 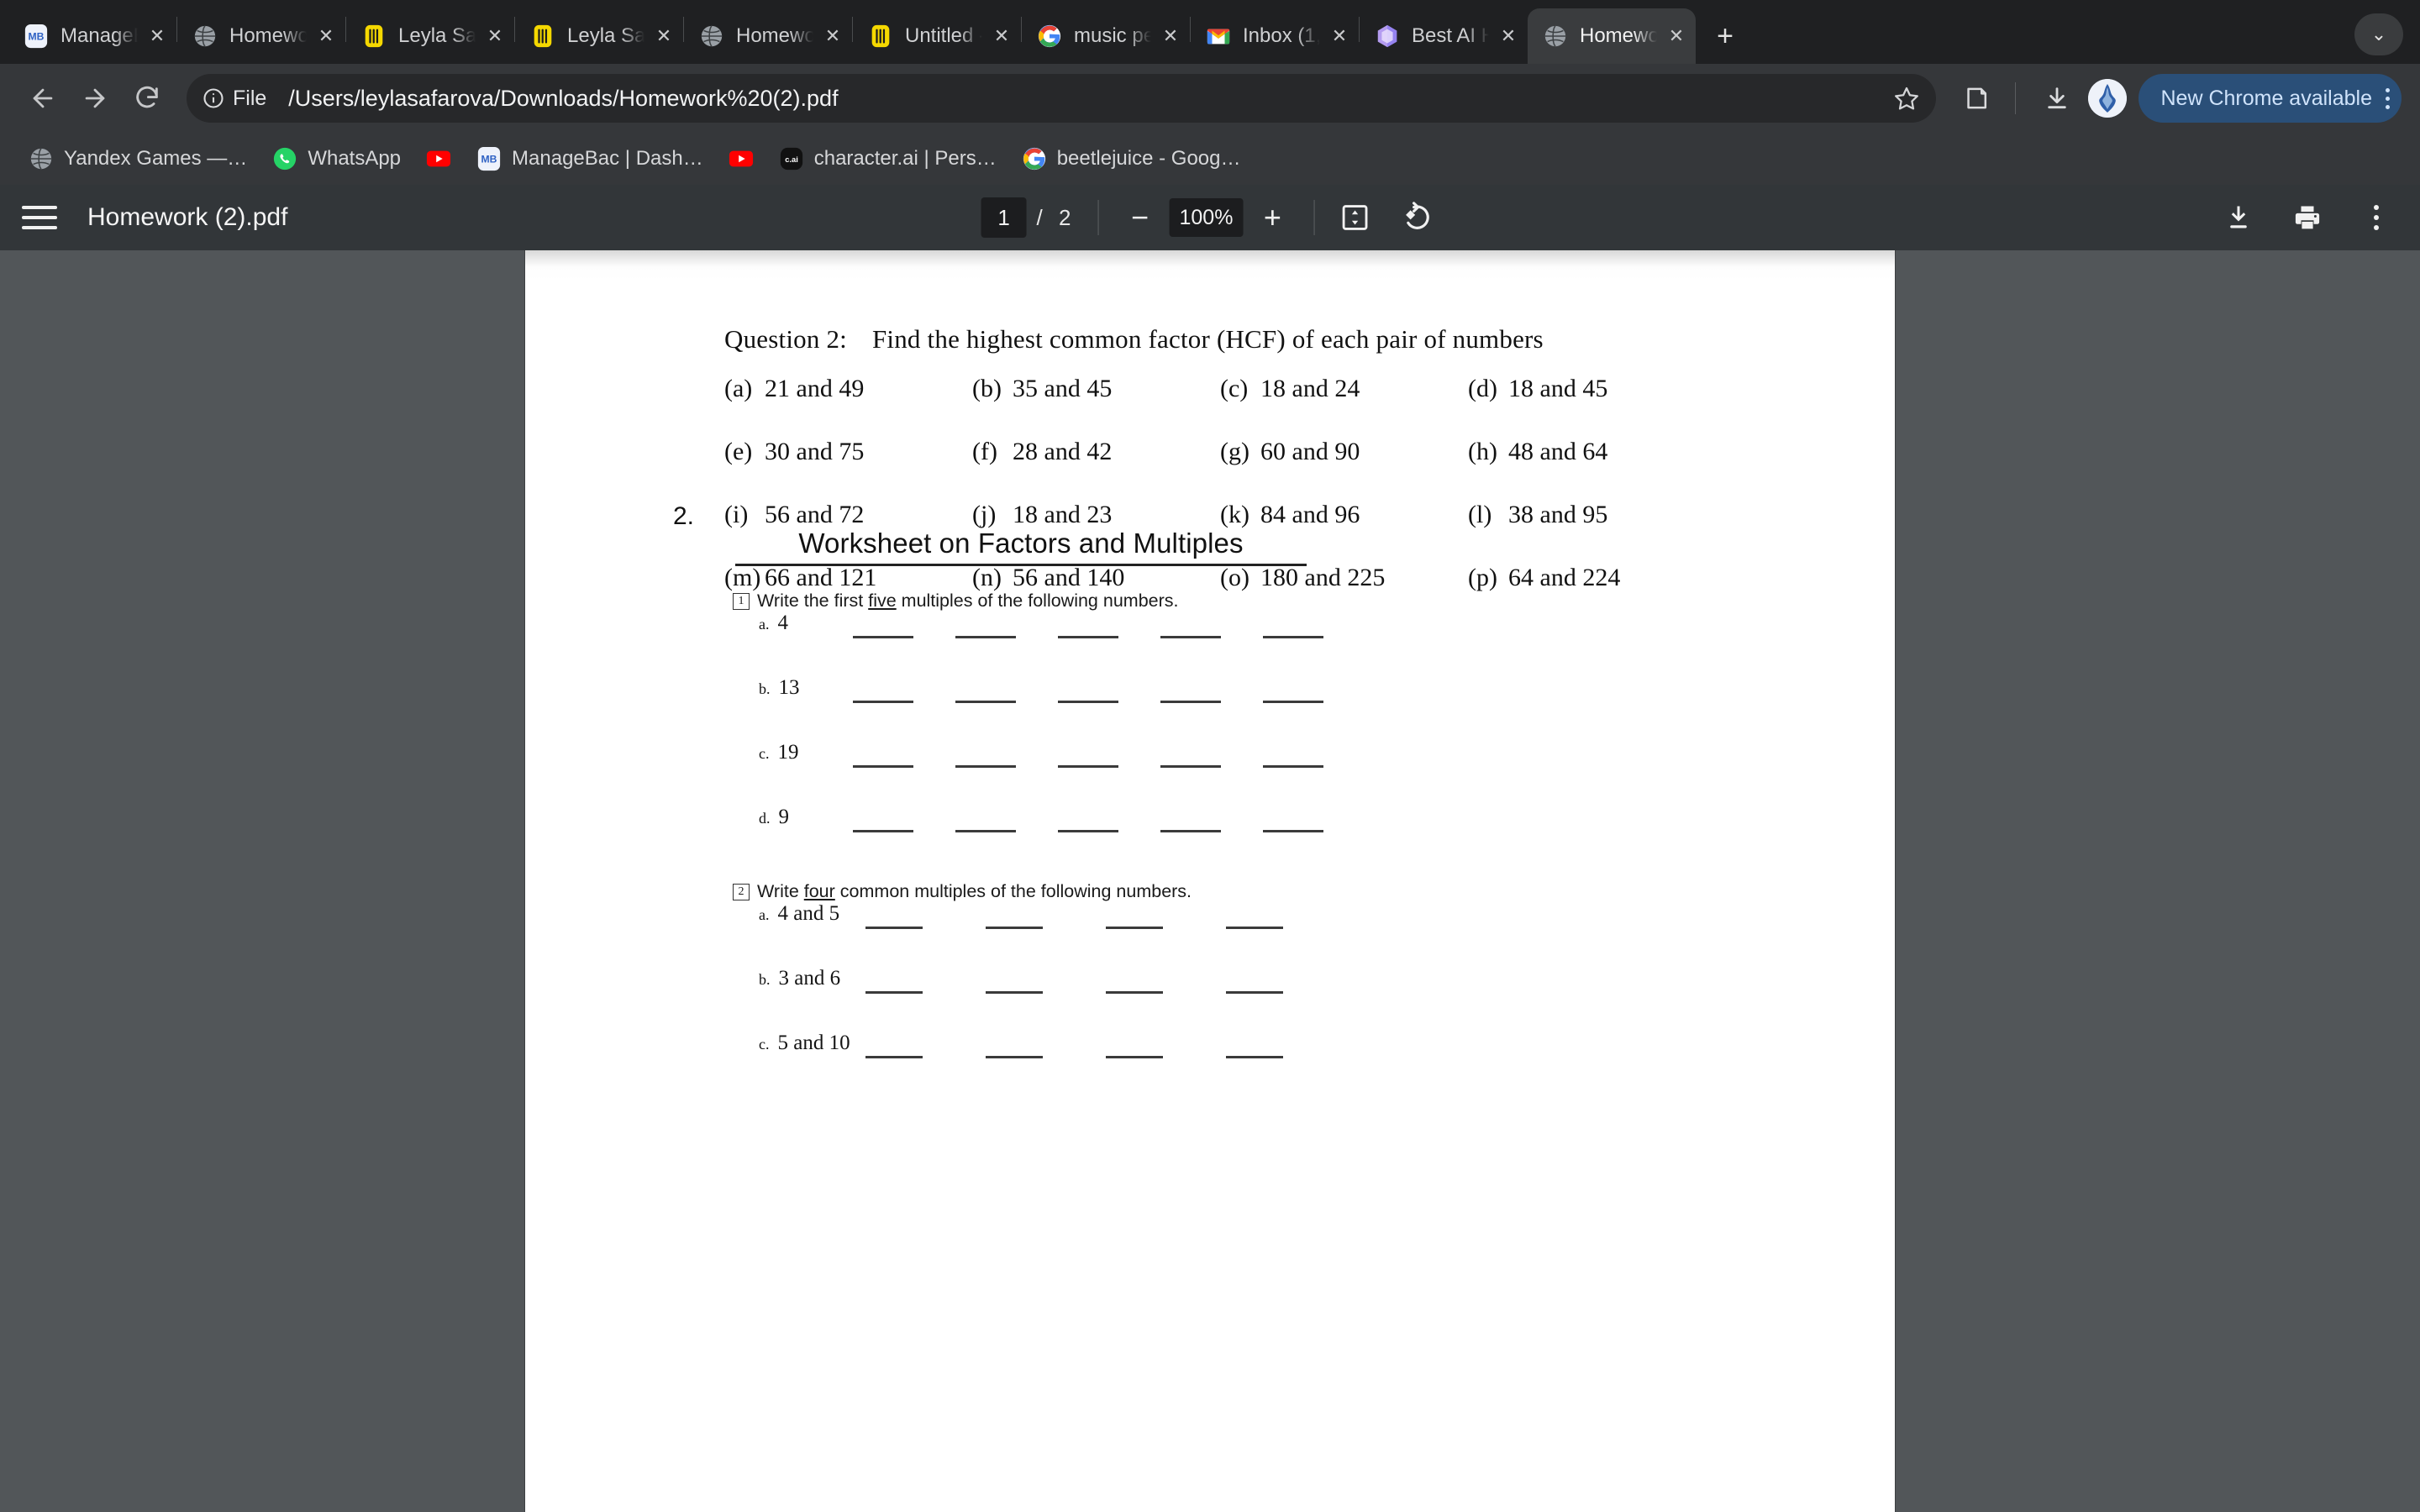 What do you see at coordinates (774, 35) in the screenshot?
I see `tab-title: Homework (1).pdf` at bounding box center [774, 35].